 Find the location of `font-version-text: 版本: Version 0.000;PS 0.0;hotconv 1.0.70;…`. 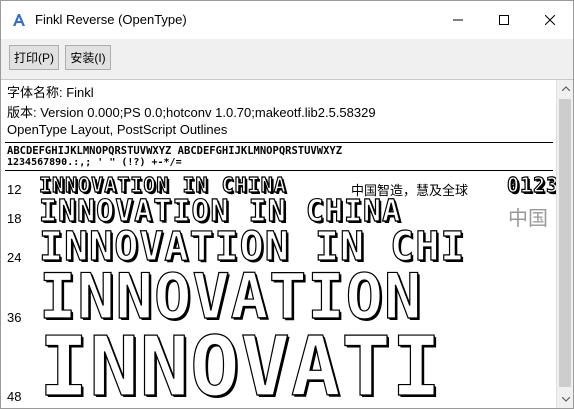

font-version-text: 版本: Version 0.000;PS 0.0;hotconv 1.0.70;… is located at coordinates (191, 112).